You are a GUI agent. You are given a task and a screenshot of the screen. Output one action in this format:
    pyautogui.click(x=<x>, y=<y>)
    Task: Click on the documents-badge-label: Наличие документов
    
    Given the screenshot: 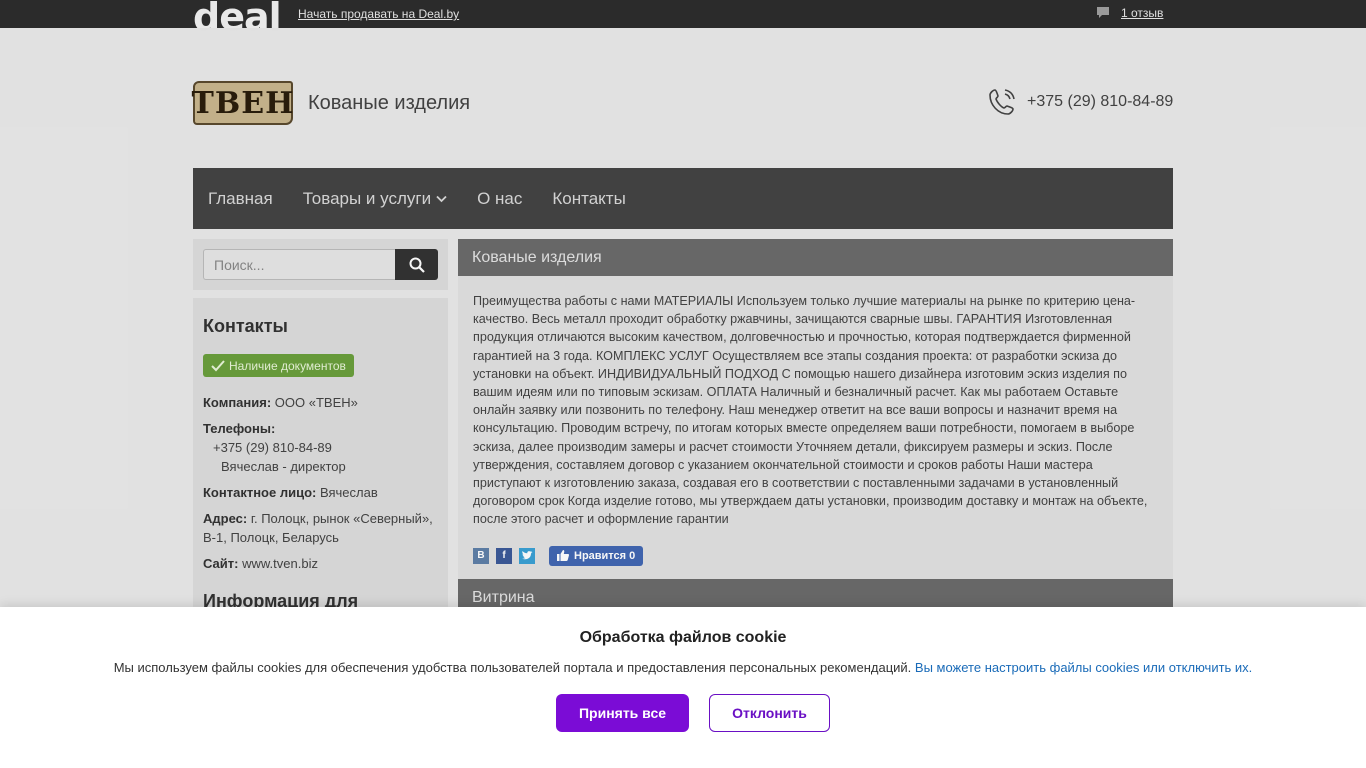 What is the action you would take?
    pyautogui.click(x=287, y=365)
    